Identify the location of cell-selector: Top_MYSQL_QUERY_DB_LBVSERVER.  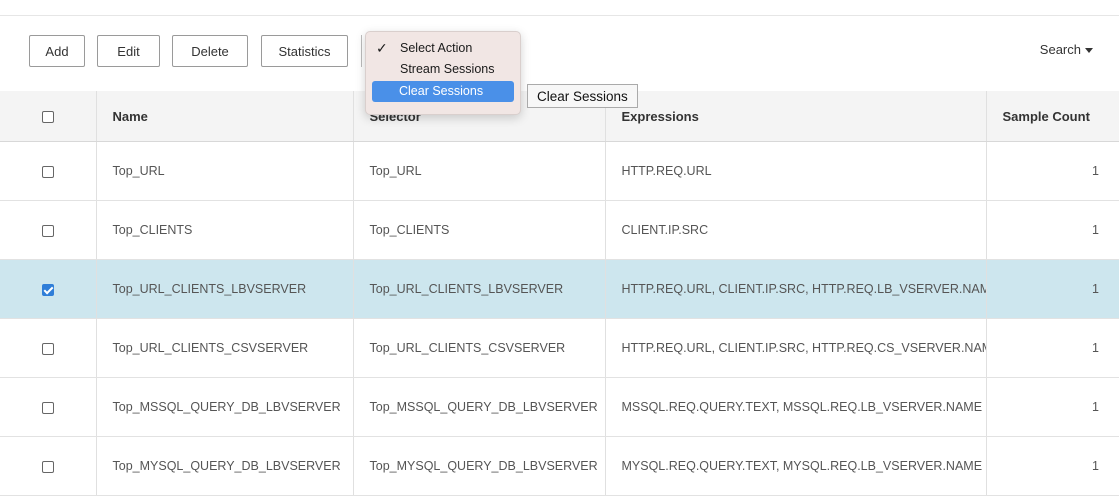
(478, 466).